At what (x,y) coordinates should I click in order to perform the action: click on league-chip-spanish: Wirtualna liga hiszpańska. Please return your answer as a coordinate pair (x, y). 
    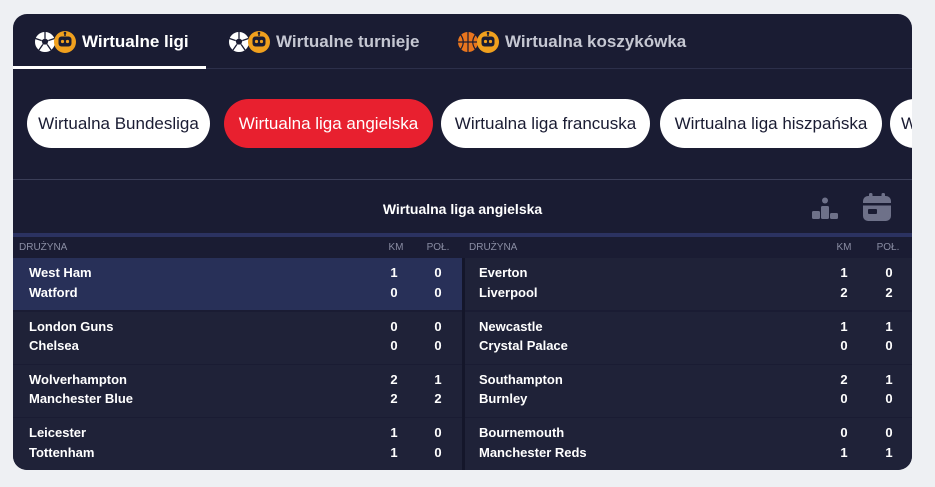
    Looking at the image, I should click on (771, 123).